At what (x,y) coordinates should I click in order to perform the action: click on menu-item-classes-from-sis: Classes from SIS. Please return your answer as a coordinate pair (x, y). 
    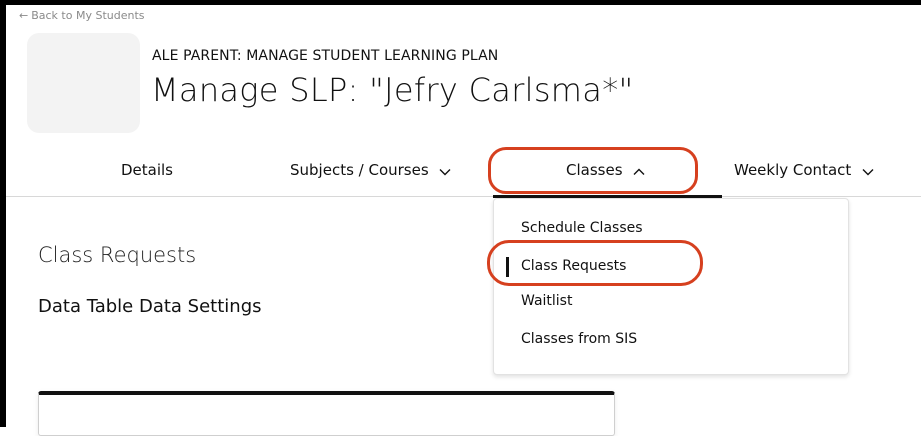
    Looking at the image, I should click on (579, 339).